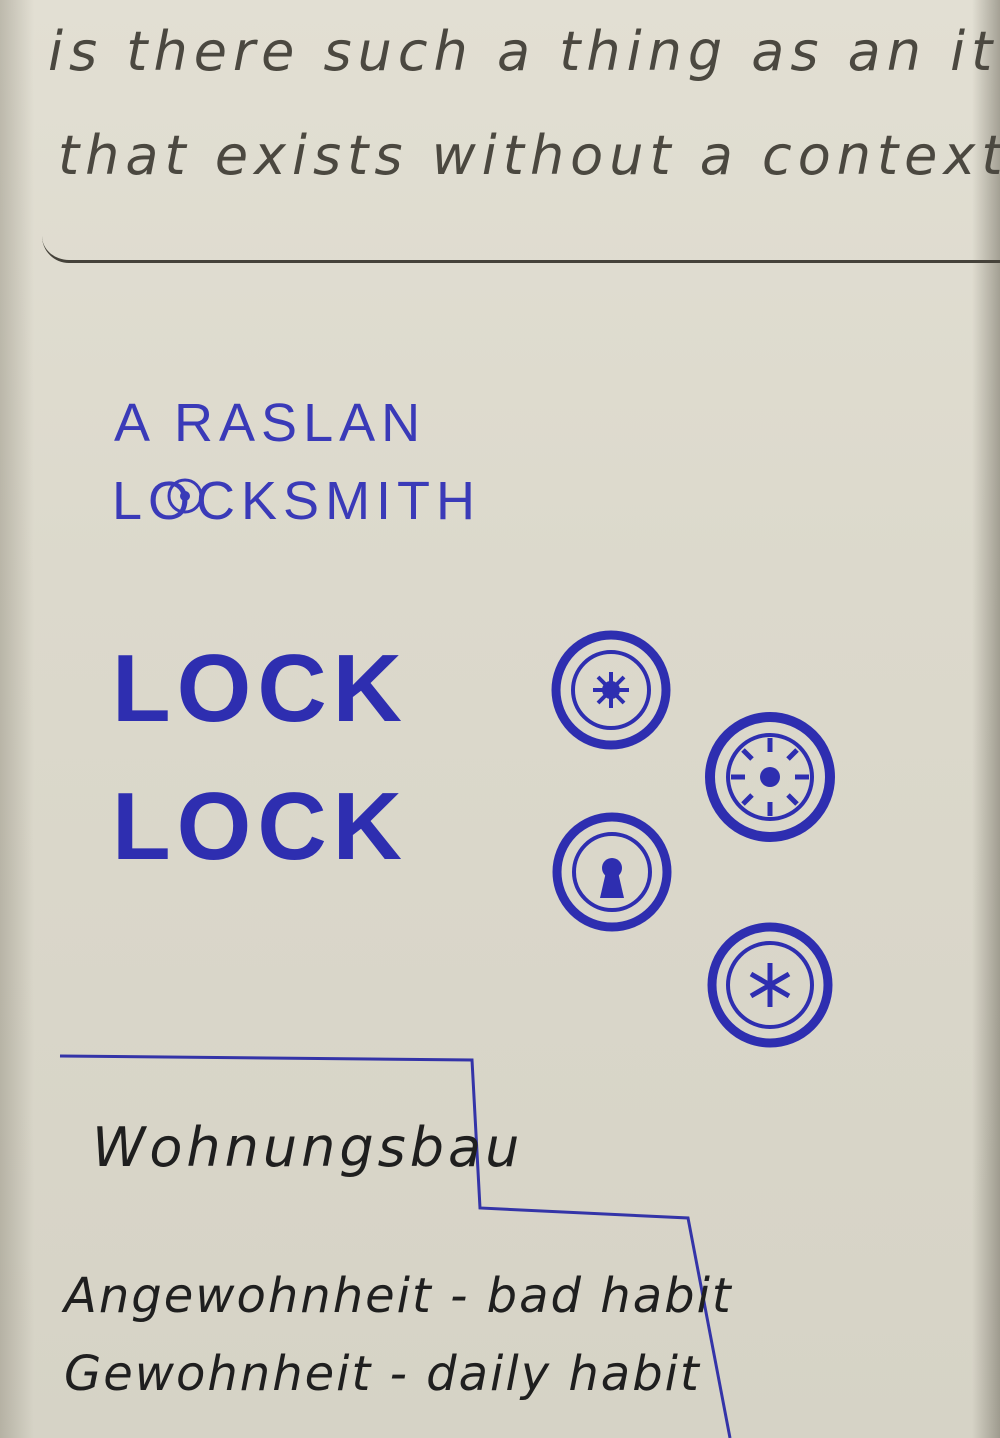 This screenshot has width=1000, height=1438. Describe the element at coordinates (382, 1374) in the screenshot. I see `vocab-entry-2: Gewohnheit - daily habit` at that location.